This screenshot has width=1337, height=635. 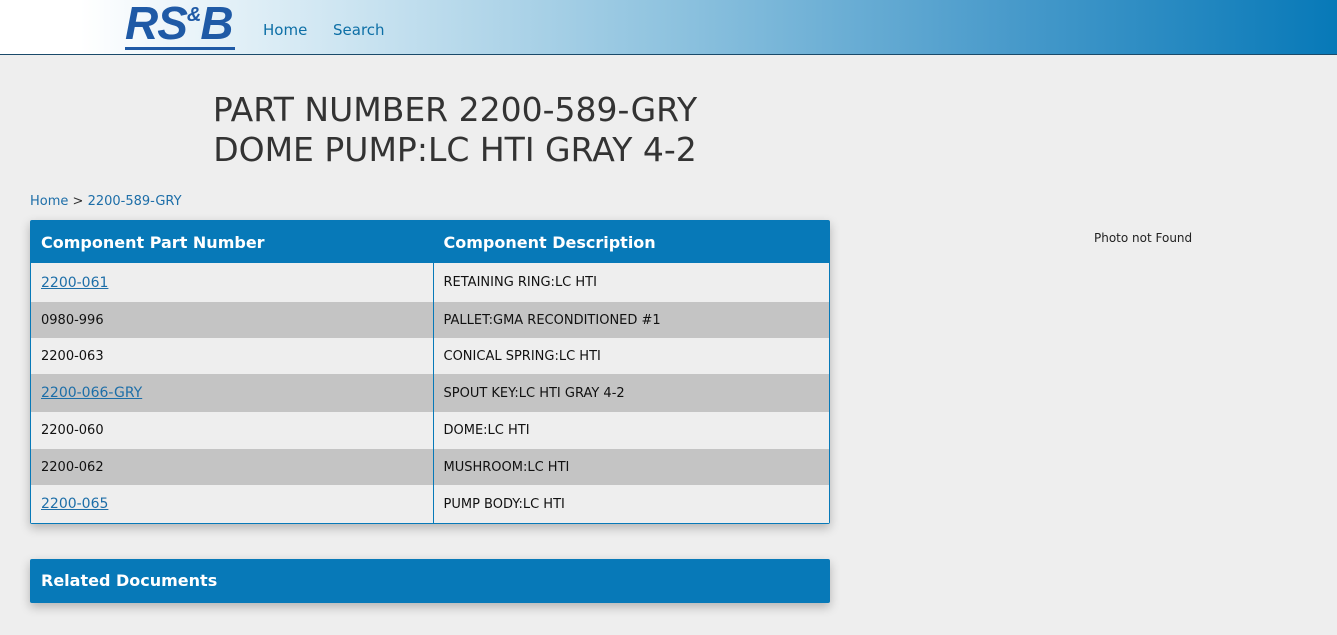 I want to click on site-header: RS&B Home Search, so click(x=668, y=27).